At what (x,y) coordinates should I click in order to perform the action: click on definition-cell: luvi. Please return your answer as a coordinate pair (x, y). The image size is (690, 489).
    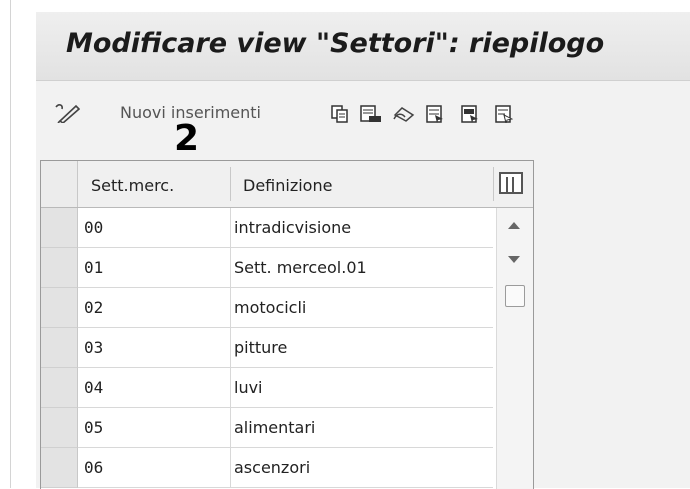
    Looking at the image, I should click on (362, 388).